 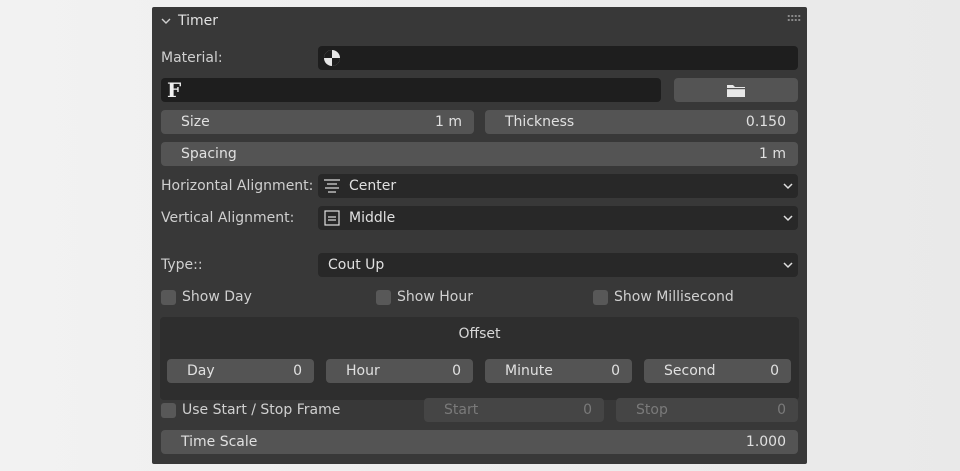 I want to click on stop-frame-label: Stop, so click(x=652, y=410).